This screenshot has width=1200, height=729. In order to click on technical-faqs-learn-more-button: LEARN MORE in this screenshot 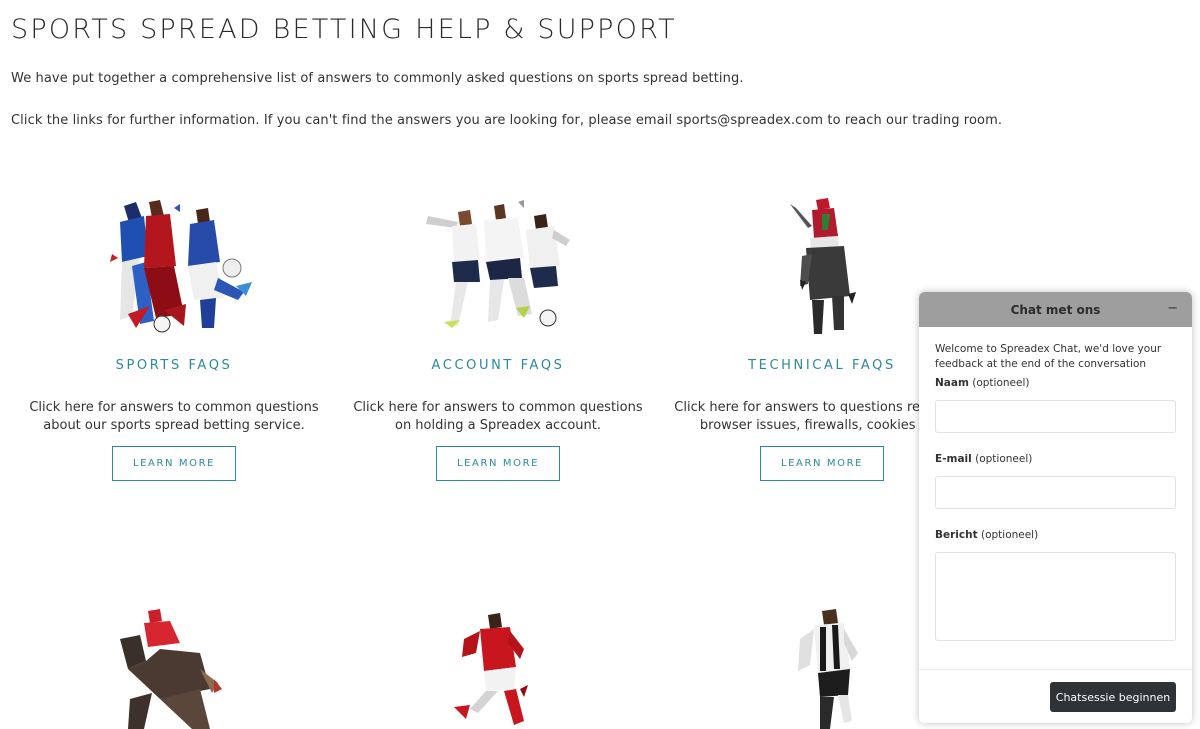, I will do `click(822, 463)`.